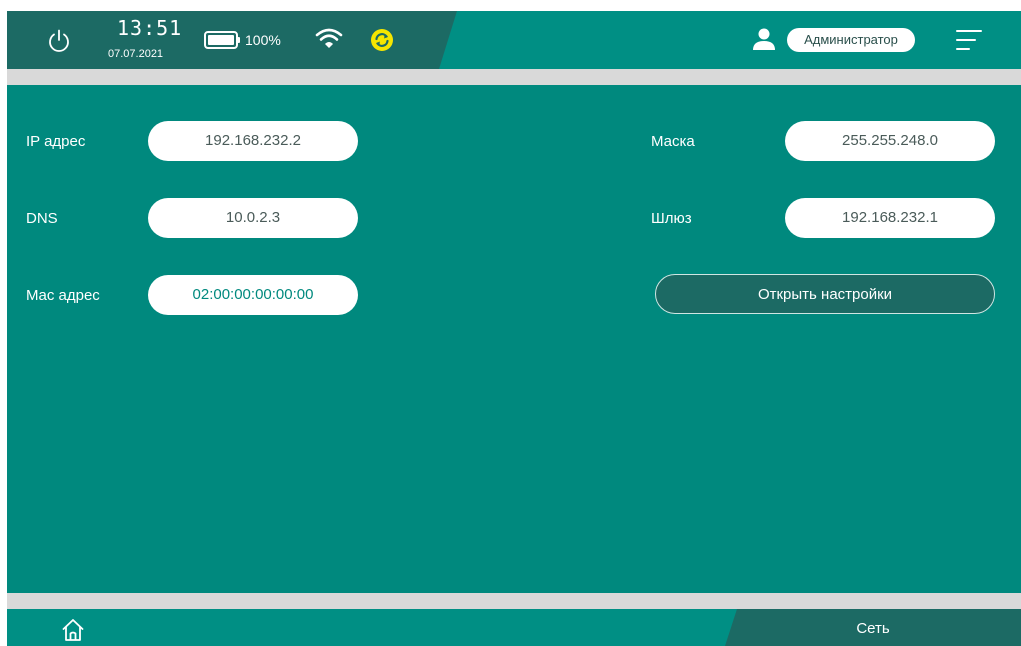 This screenshot has height=646, width=1021. What do you see at coordinates (514, 601) in the screenshot?
I see `bottom-divider` at bounding box center [514, 601].